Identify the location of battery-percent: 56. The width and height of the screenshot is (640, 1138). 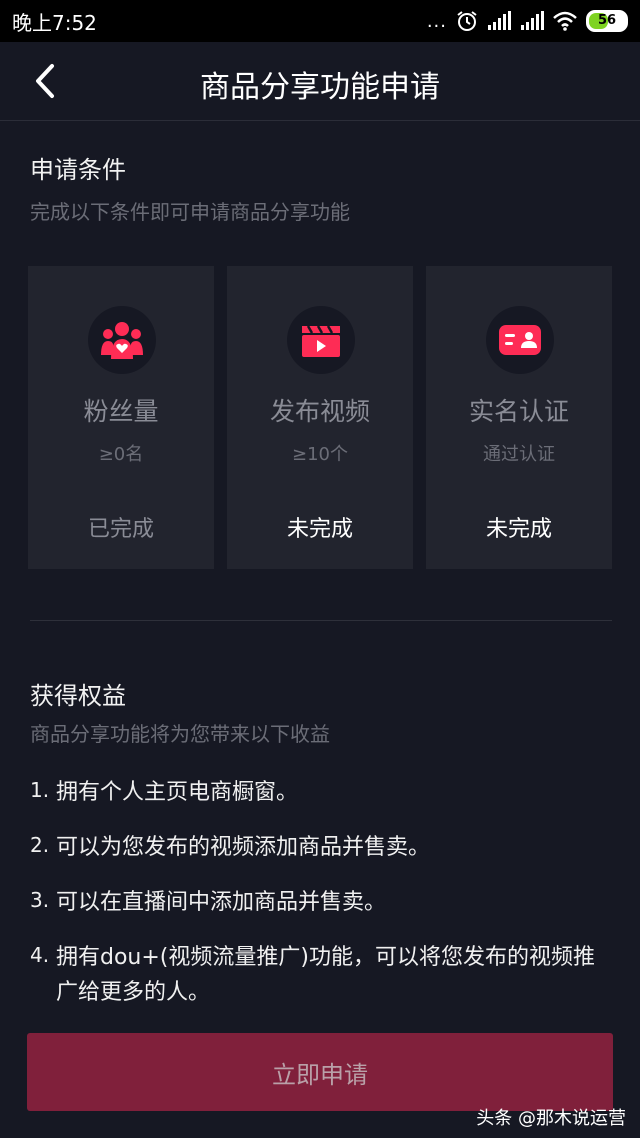
(607, 20).